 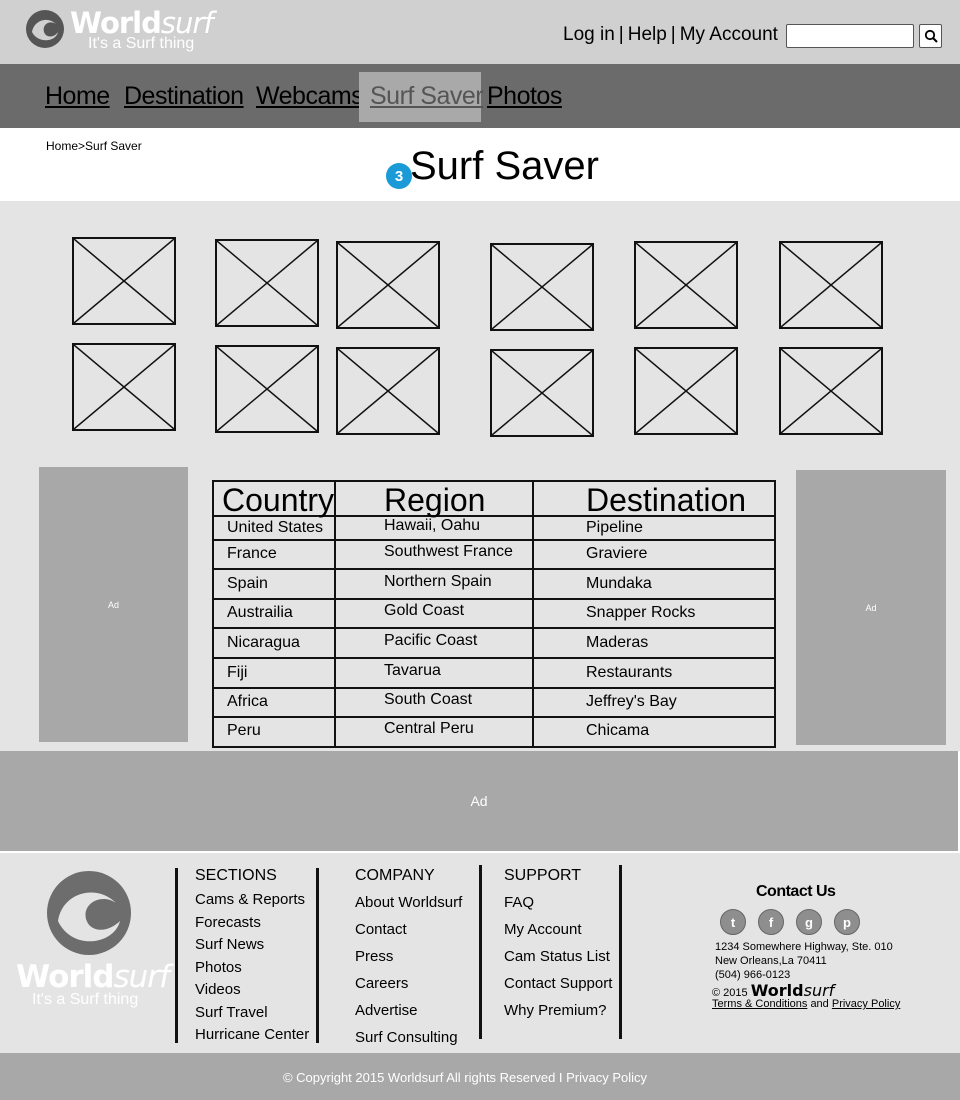 What do you see at coordinates (124, 31) in the screenshot?
I see `site-logo: Worldsurf It's a Surf thing` at bounding box center [124, 31].